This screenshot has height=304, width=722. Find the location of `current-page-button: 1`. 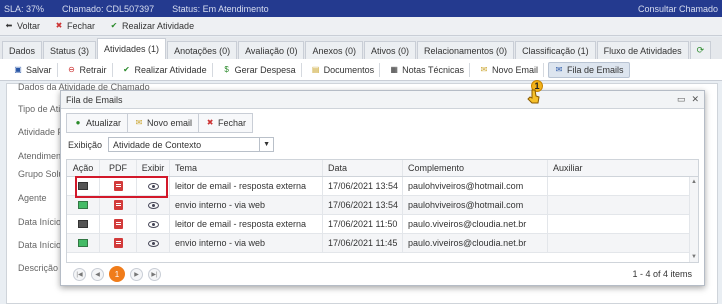

current-page-button: 1 is located at coordinates (117, 274).